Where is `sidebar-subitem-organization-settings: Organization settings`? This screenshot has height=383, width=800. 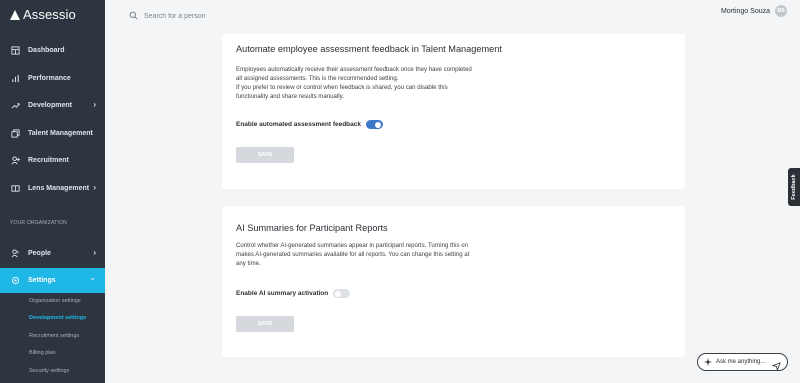
sidebar-subitem-organization-settings: Organization settings is located at coordinates (55, 301).